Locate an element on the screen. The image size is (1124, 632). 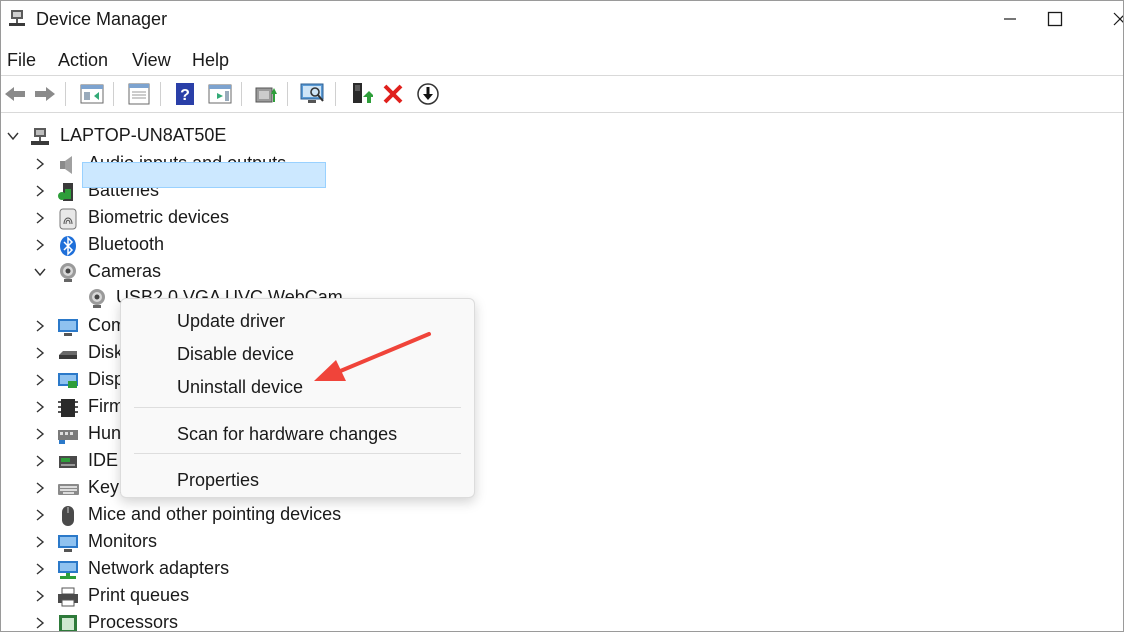
context-uninstall-device: Uninstall device is located at coordinates (240, 387).